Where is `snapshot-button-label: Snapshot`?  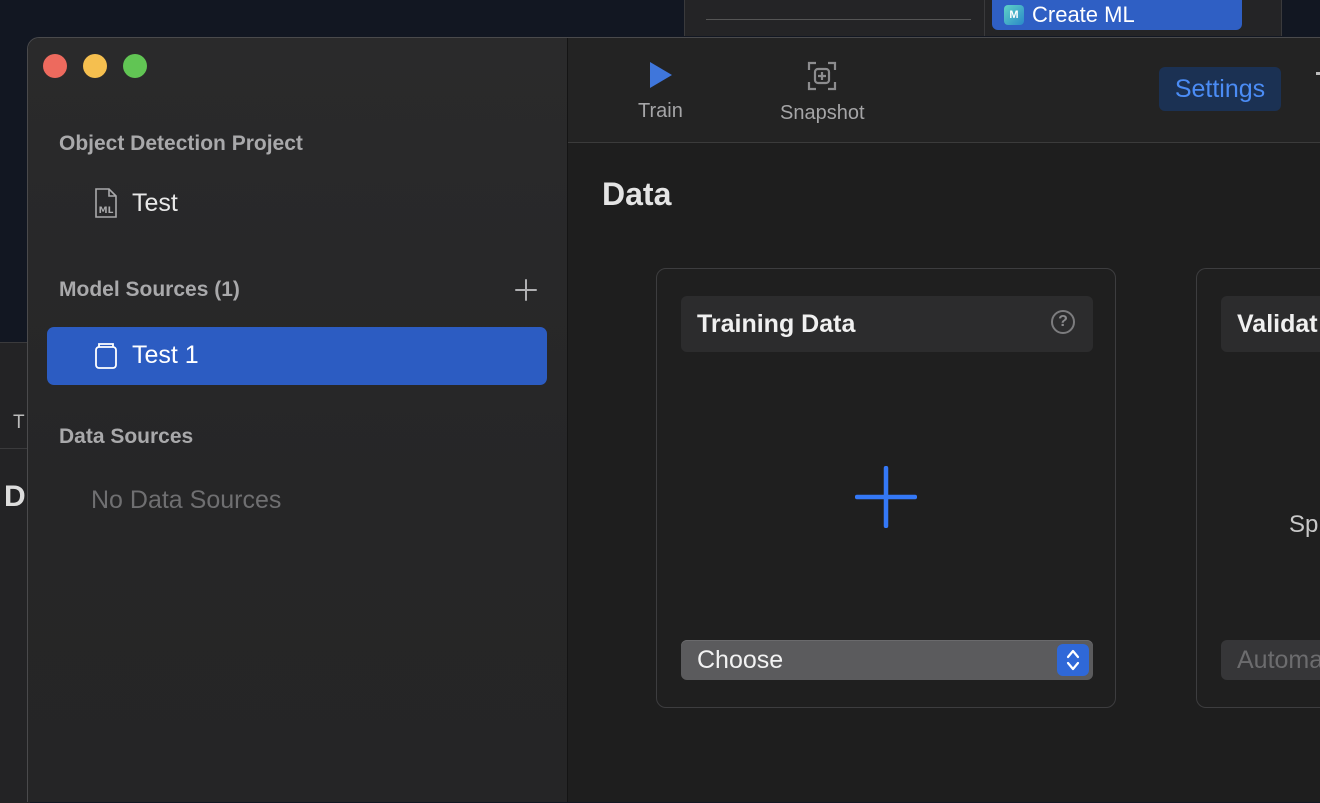 snapshot-button-label: Snapshot is located at coordinates (822, 113).